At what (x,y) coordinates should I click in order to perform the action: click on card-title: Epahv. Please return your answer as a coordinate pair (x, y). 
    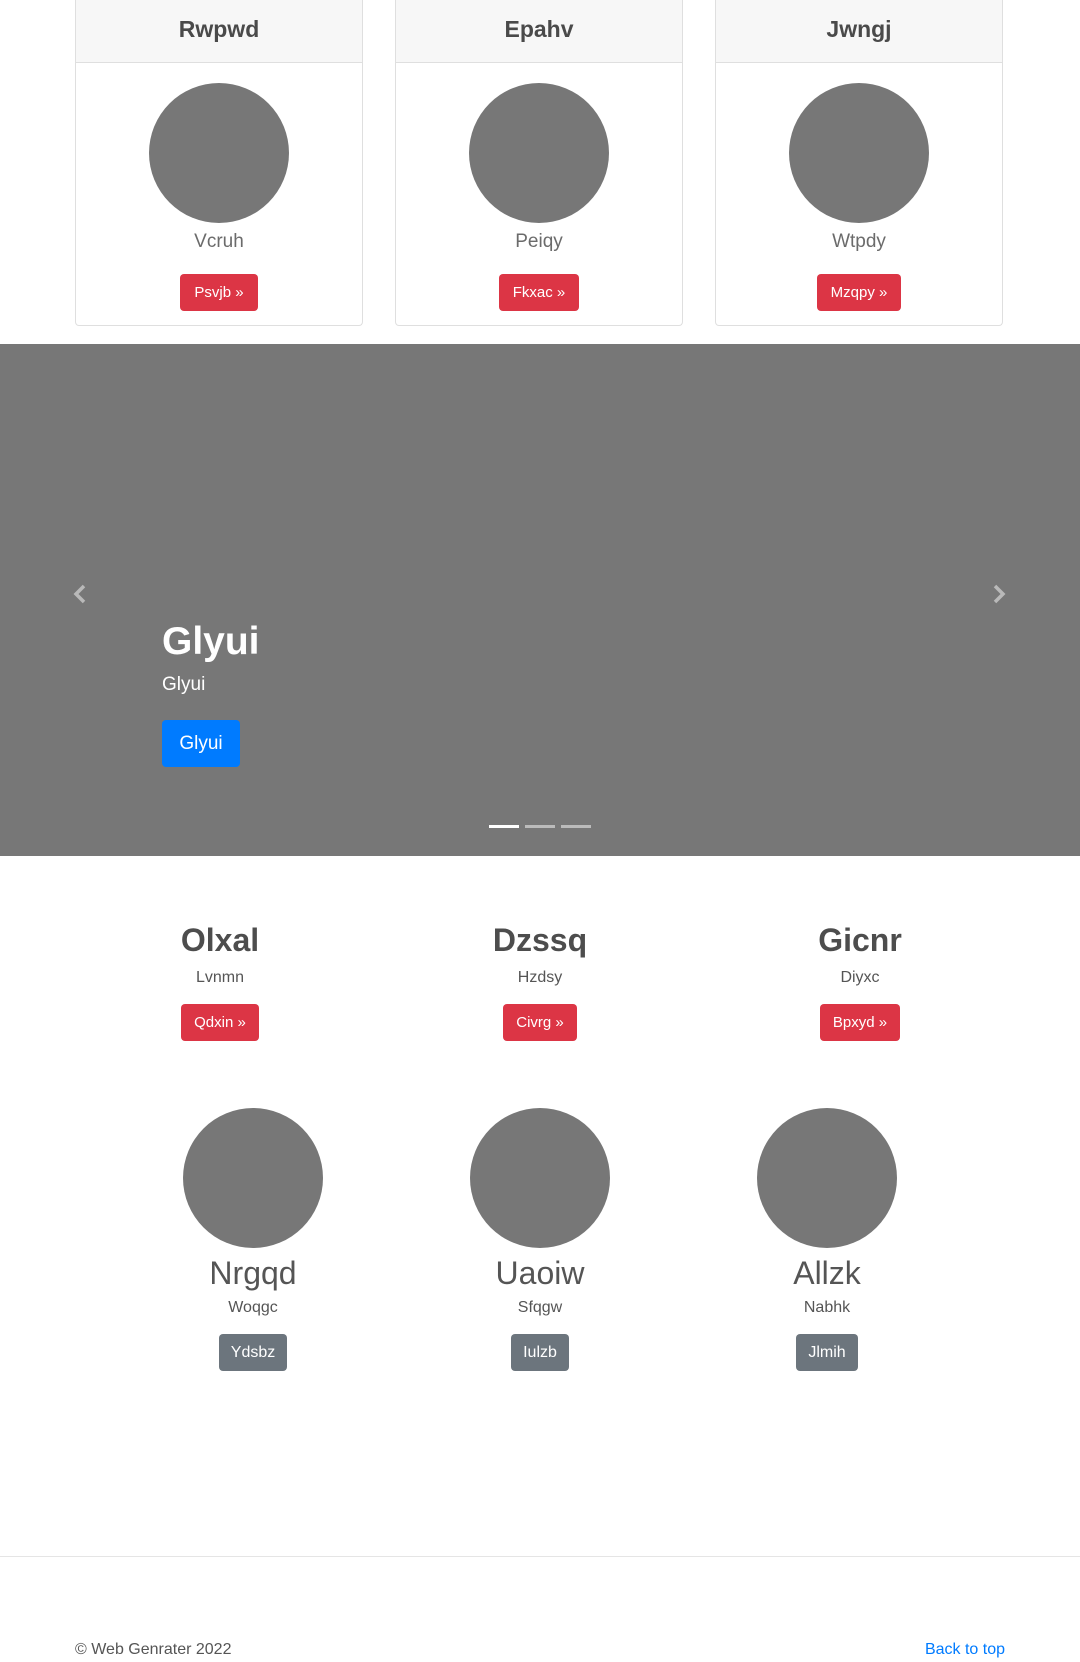
    Looking at the image, I should click on (539, 31).